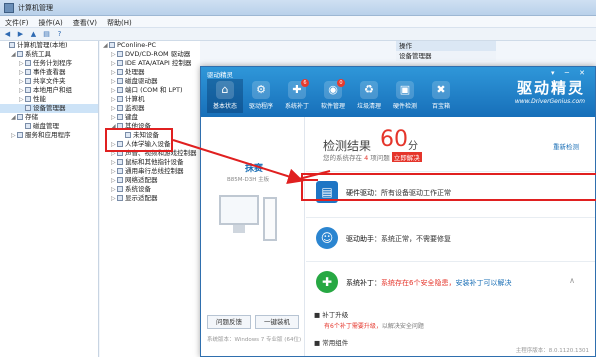 This screenshot has height=357, width=596. I want to click on home-icon: ⌂, so click(225, 90).